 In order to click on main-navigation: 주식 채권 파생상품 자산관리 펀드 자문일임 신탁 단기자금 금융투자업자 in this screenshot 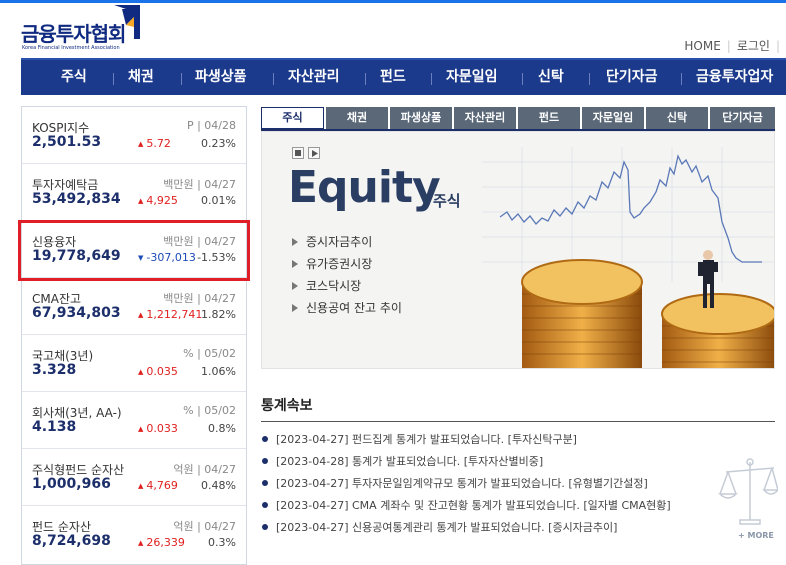, I will do `click(403, 76)`.